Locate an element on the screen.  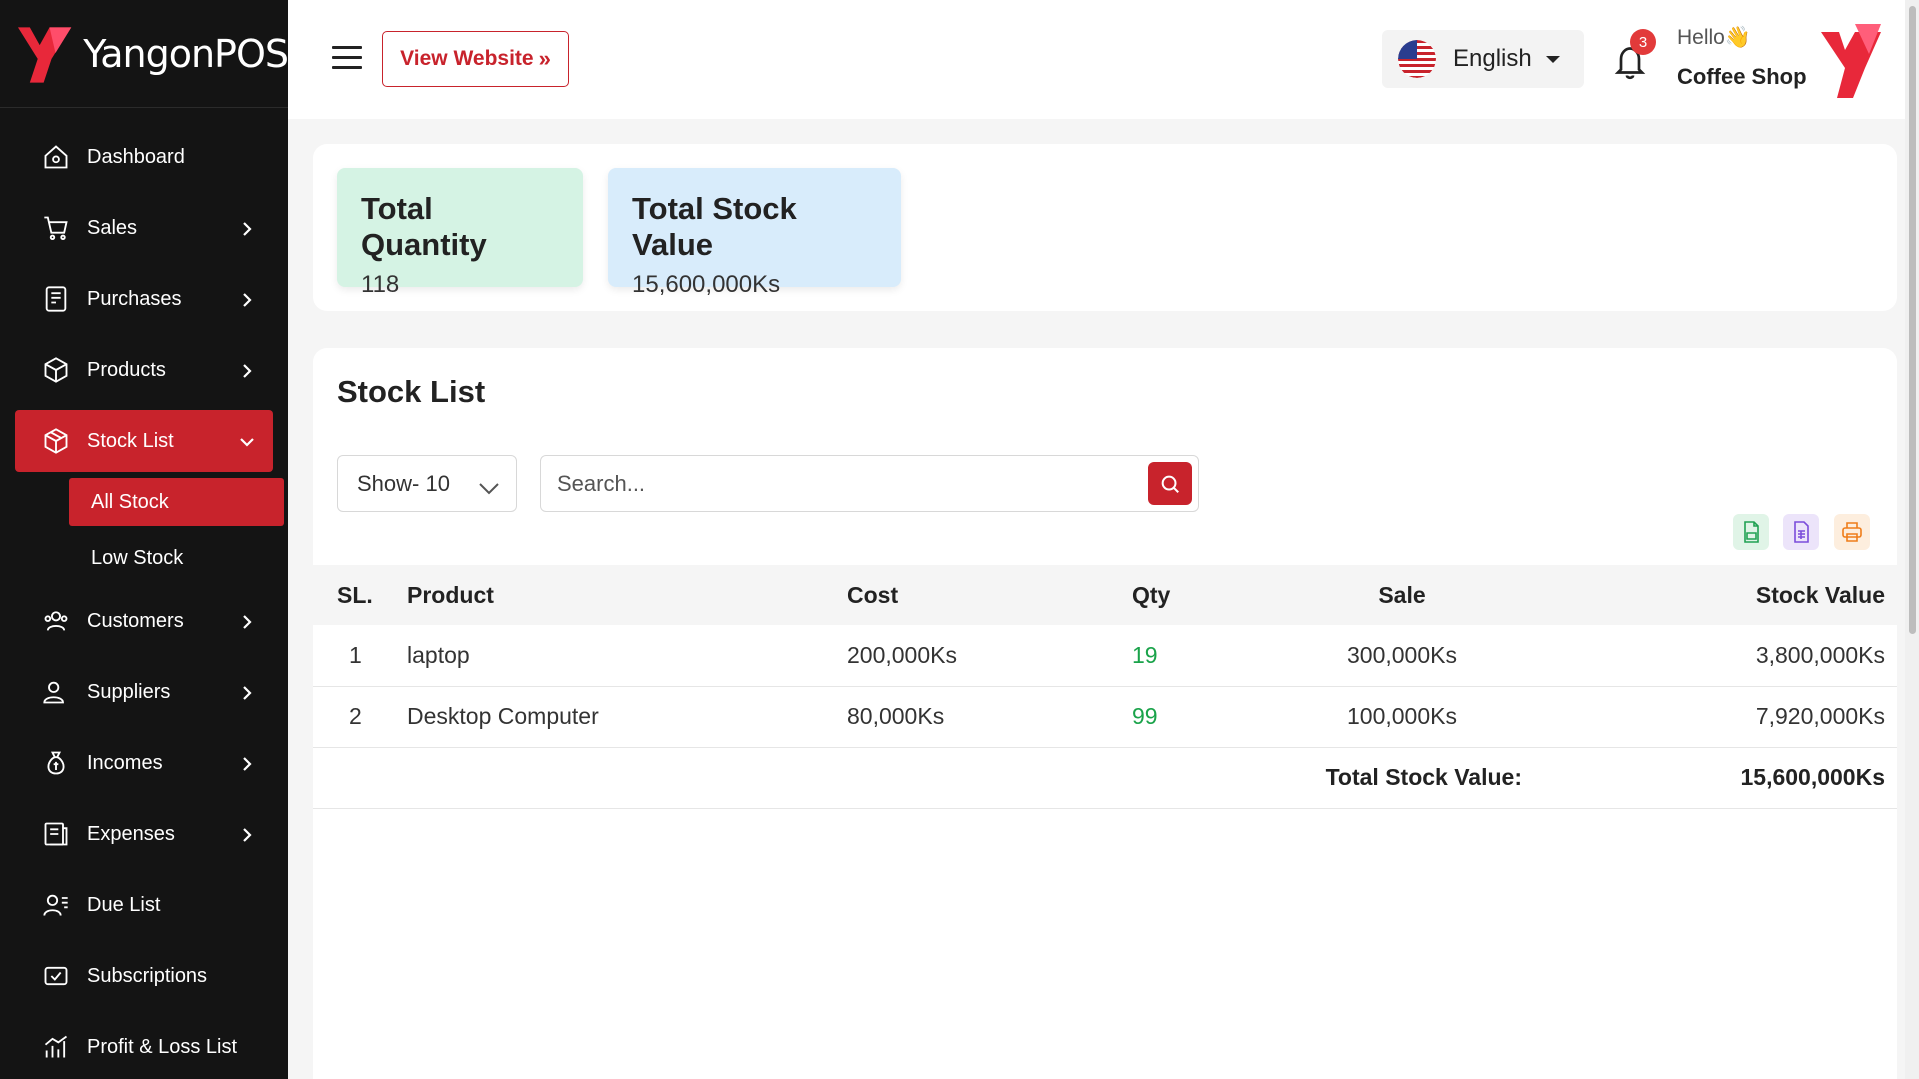
sidebar-item-label: Sales is located at coordinates (112, 227).